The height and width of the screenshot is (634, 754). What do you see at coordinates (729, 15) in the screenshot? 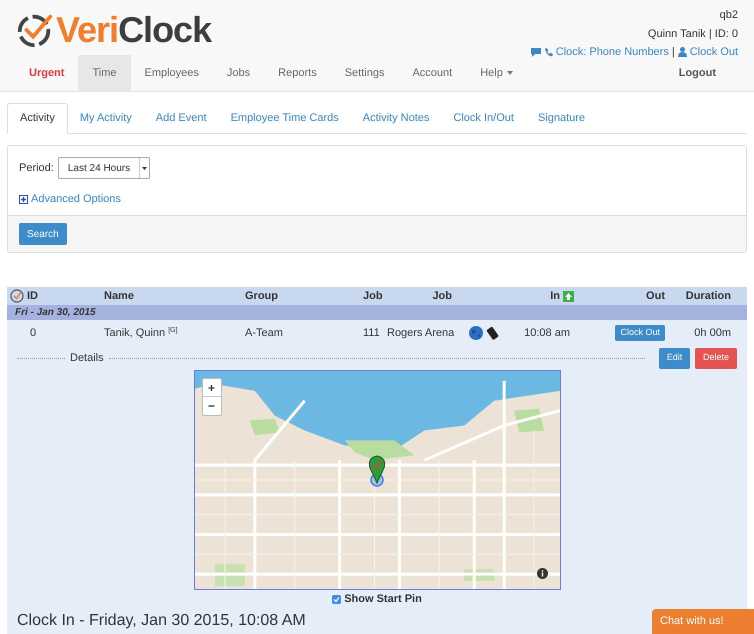
I see `company-name: qb2` at bounding box center [729, 15].